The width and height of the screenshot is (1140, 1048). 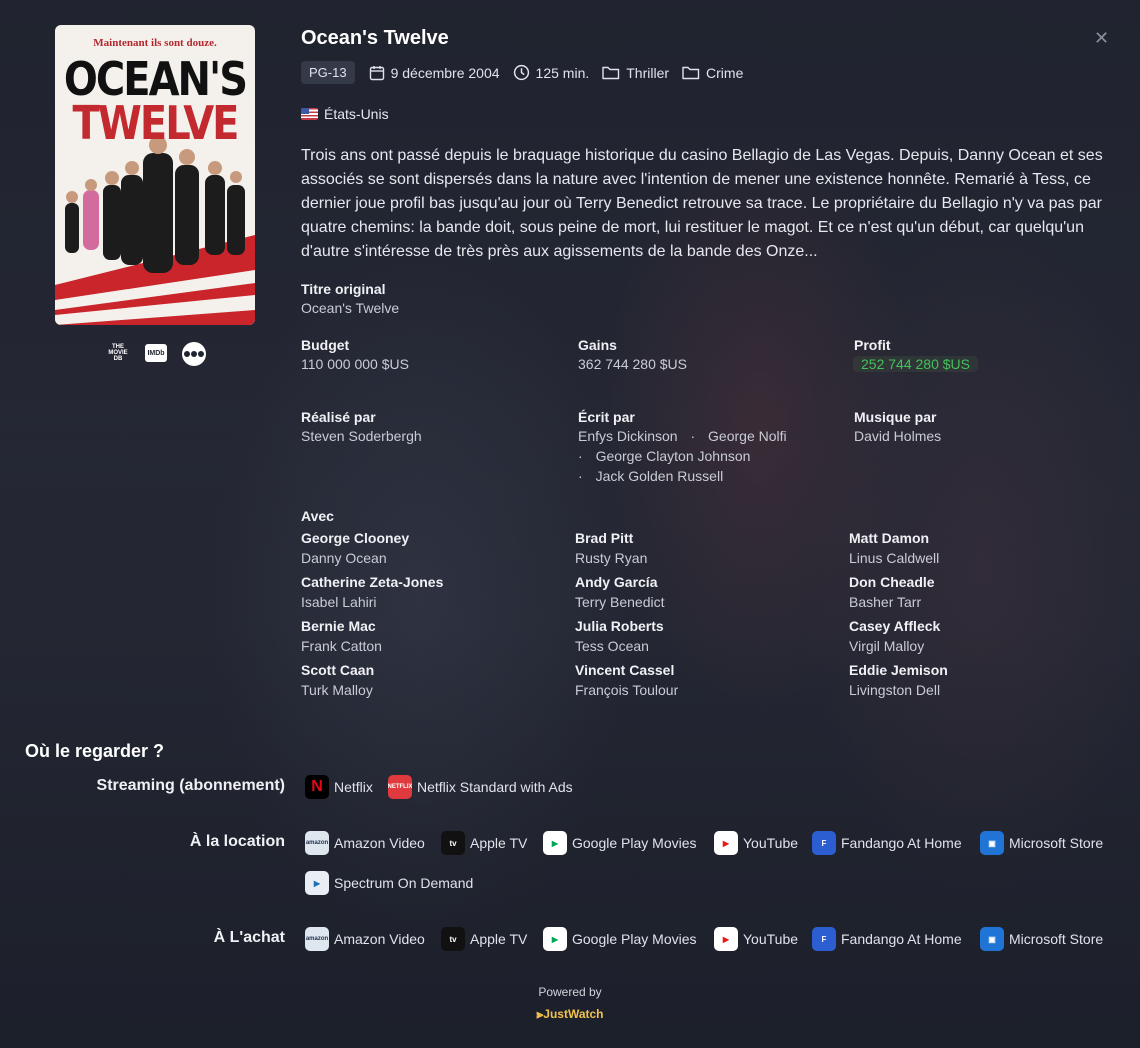 What do you see at coordinates (872, 345) in the screenshot?
I see `profit-label: Profit` at bounding box center [872, 345].